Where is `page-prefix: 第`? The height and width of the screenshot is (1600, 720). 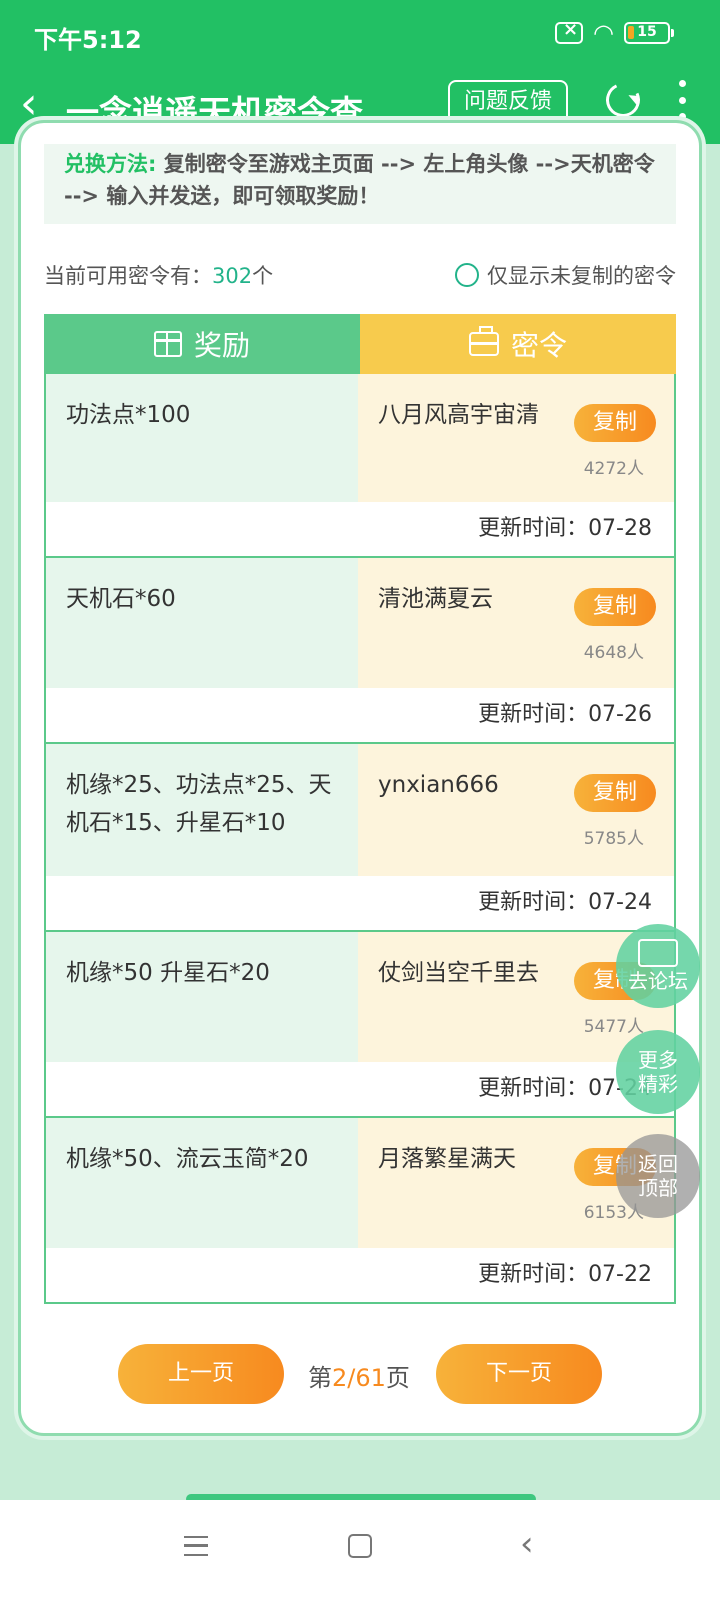 page-prefix: 第 is located at coordinates (320, 1378).